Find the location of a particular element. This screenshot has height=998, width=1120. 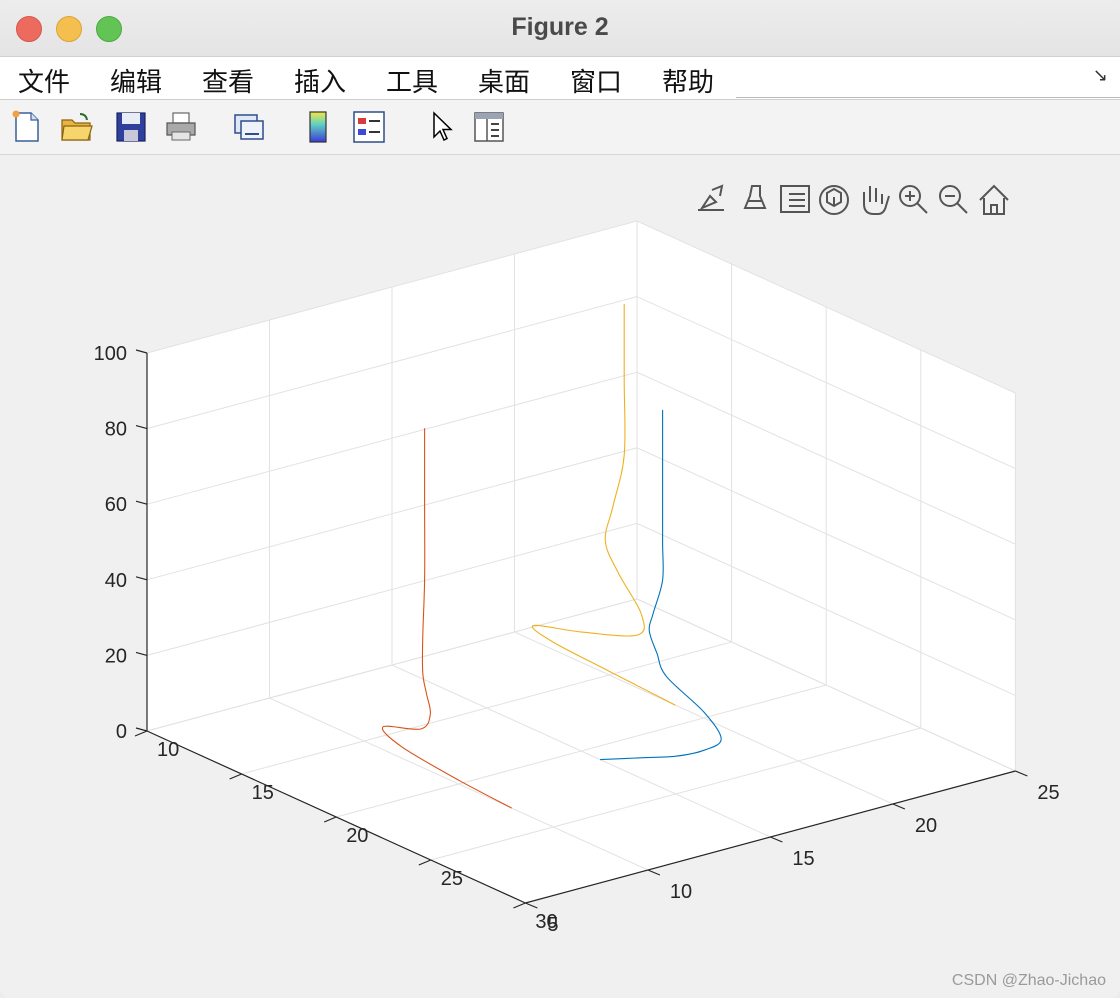

menu-view: 查看 is located at coordinates (228, 80).